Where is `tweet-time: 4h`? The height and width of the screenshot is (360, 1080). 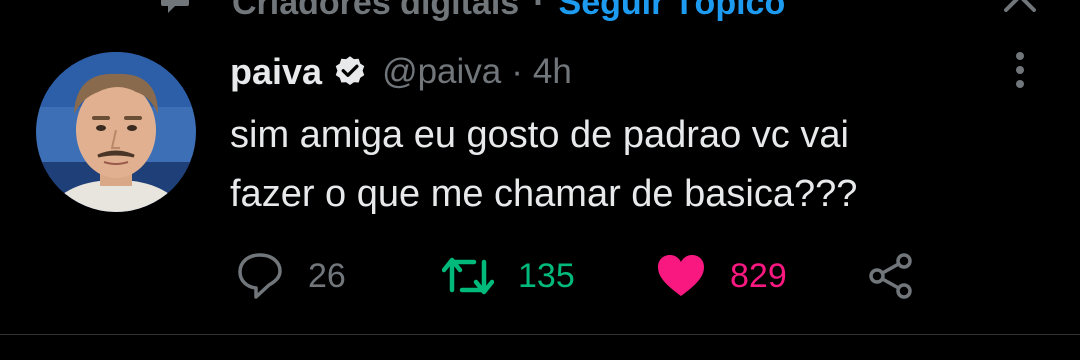 tweet-time: 4h is located at coordinates (552, 72).